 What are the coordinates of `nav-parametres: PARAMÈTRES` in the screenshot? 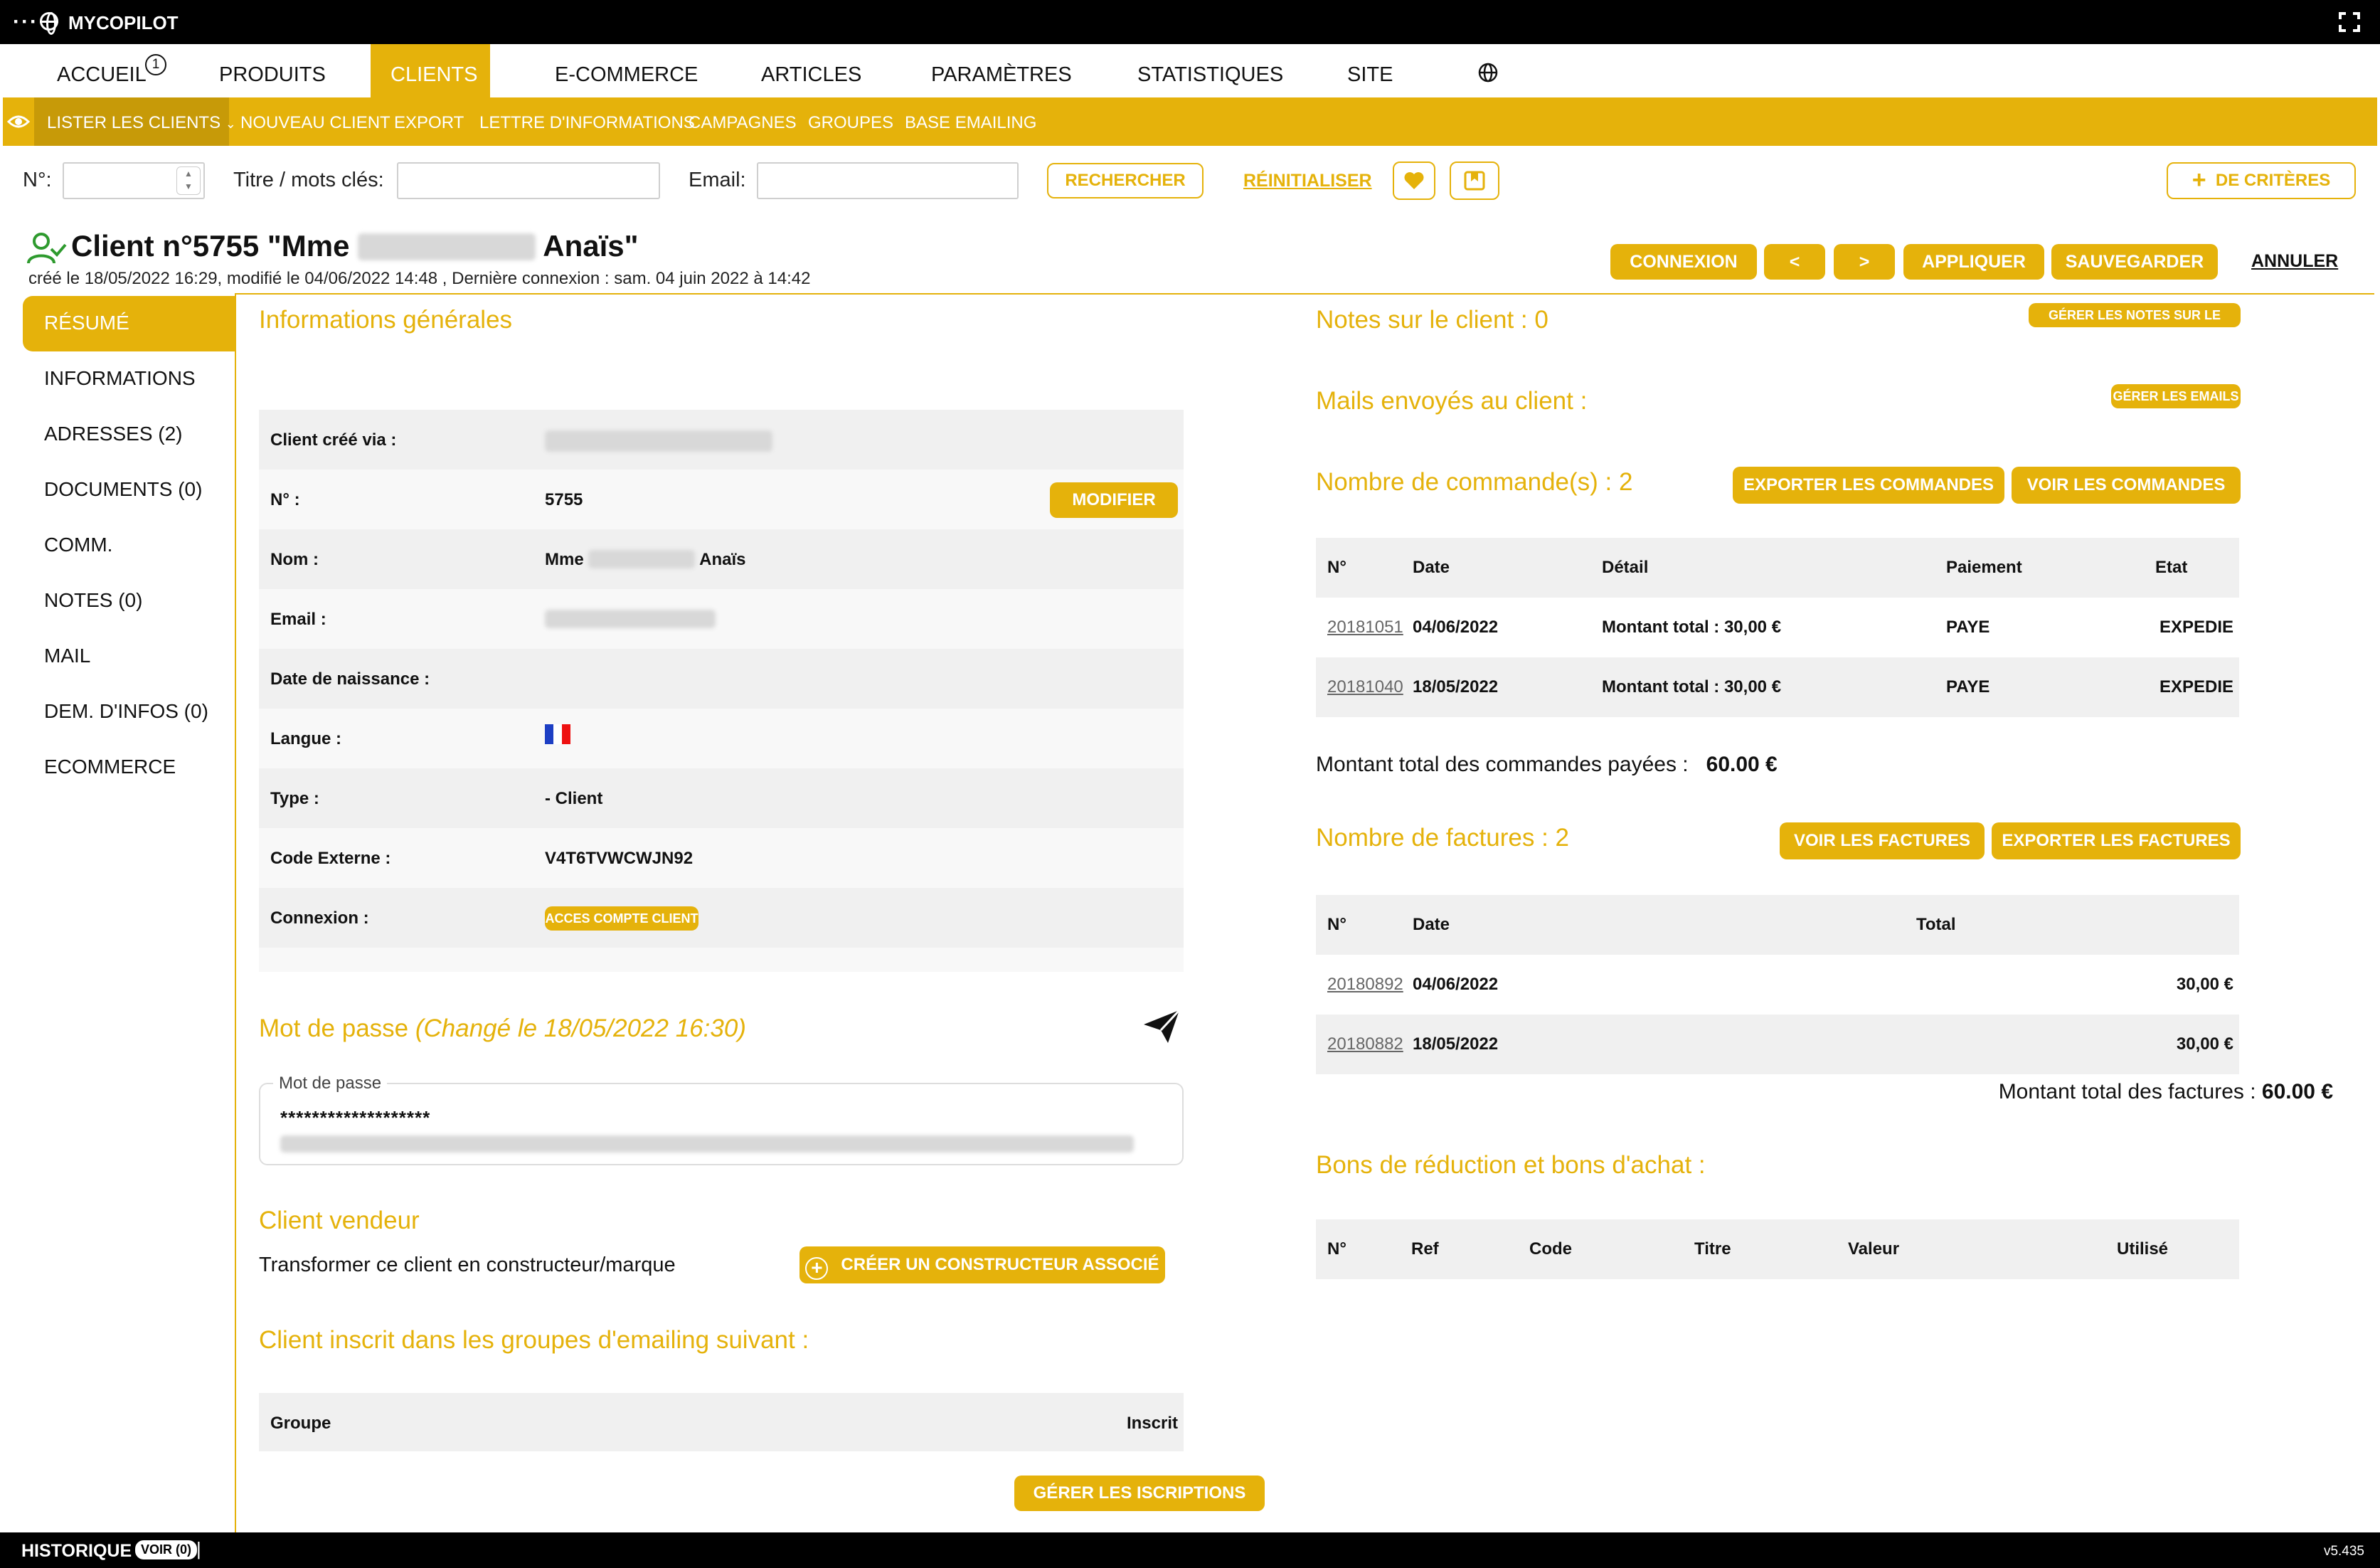 It's located at (1001, 70).